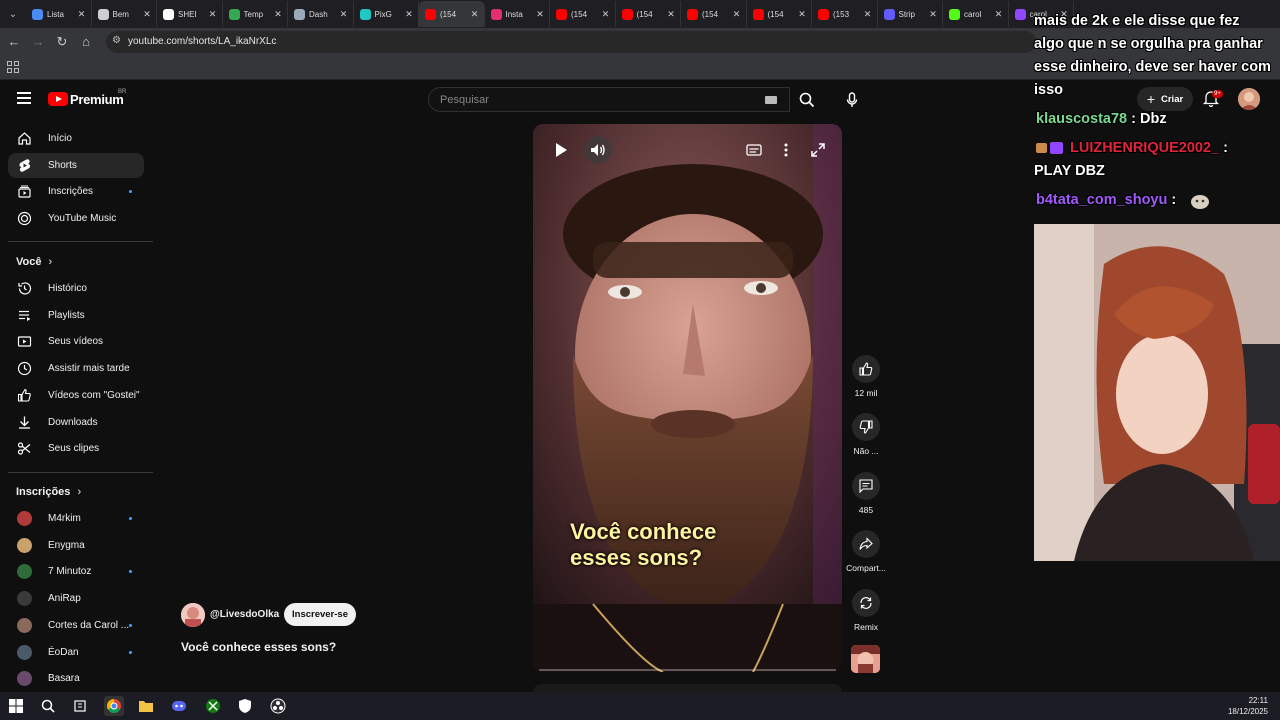  What do you see at coordinates (76, 395) in the screenshot?
I see `sidebar-item-v-deos-com-gostei: Vídeos com "Gostei"` at bounding box center [76, 395].